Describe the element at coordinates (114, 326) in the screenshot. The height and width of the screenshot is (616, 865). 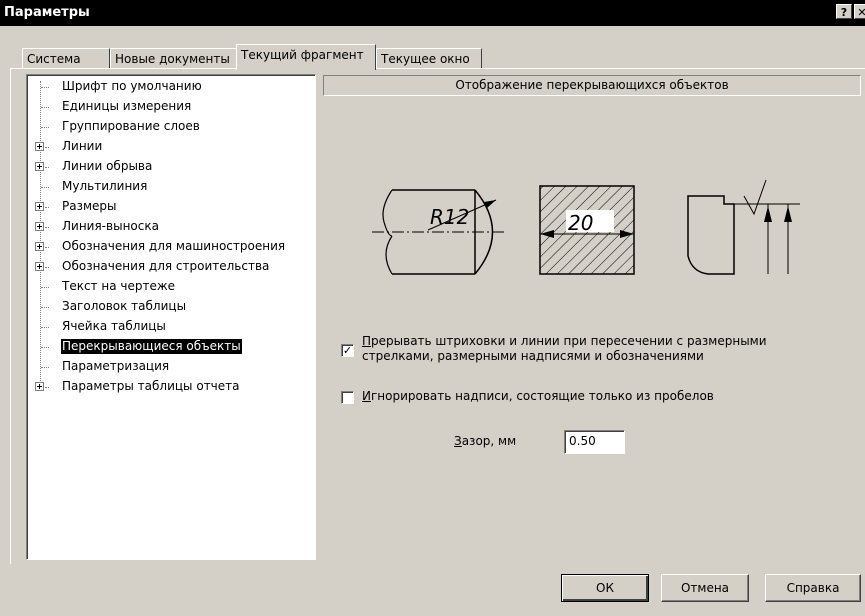
I see `tree-item-label: Ячейка таблицы` at that location.